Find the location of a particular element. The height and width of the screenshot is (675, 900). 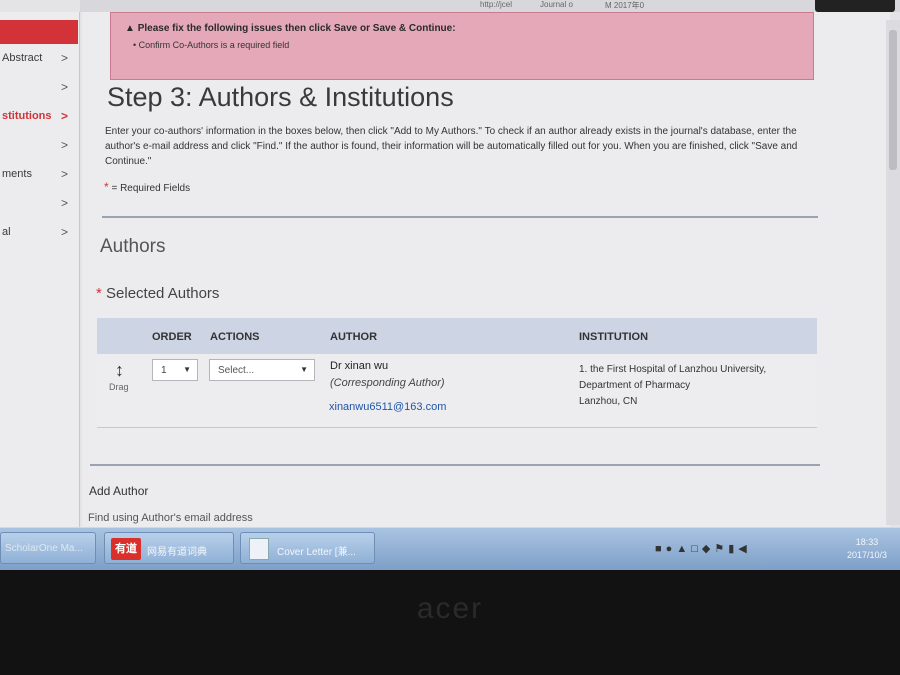

sidebar-item-institutions: stitutions > is located at coordinates (39, 117).